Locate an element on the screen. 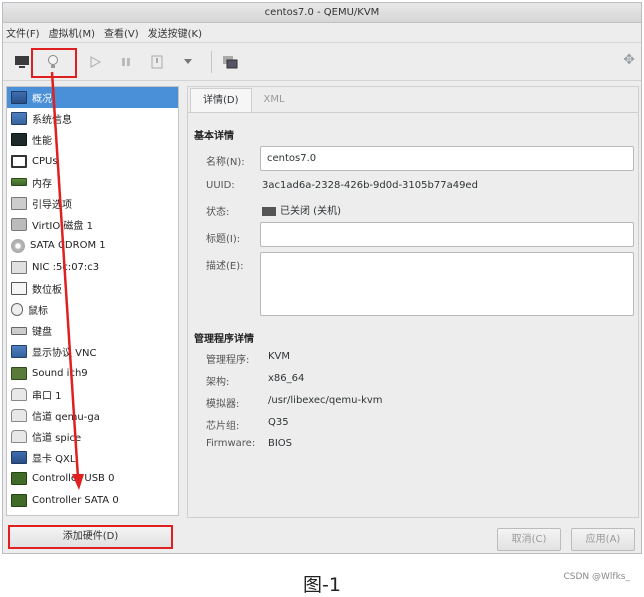  sidebar-item: 系统信息 is located at coordinates (92, 118).